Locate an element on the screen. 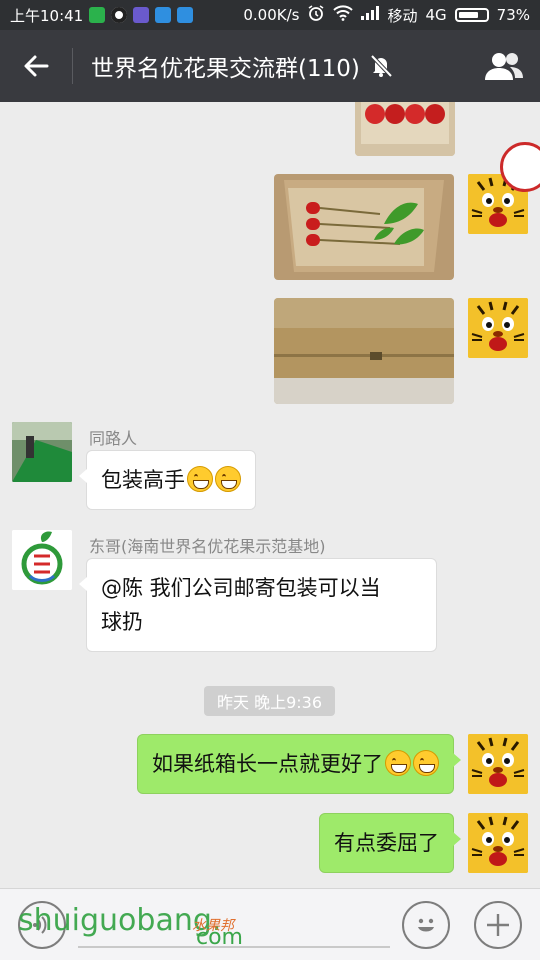  chat-header: 世界名优花果交流群(110) is located at coordinates (270, 66).